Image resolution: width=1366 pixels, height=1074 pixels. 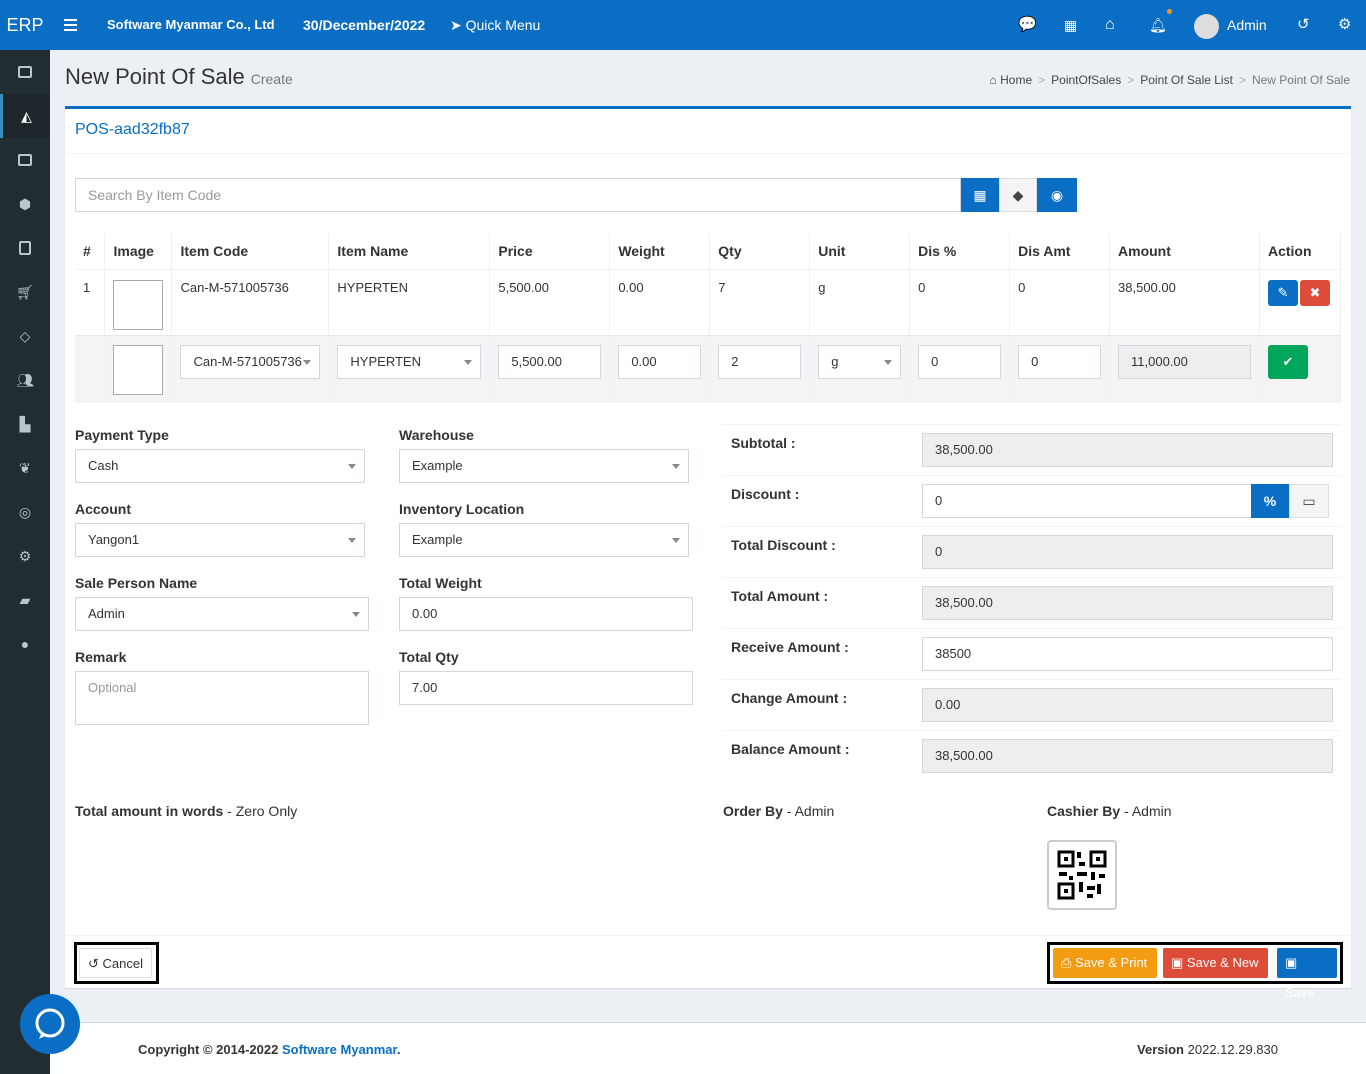 I want to click on item-dis-pct: 0, so click(x=960, y=301).